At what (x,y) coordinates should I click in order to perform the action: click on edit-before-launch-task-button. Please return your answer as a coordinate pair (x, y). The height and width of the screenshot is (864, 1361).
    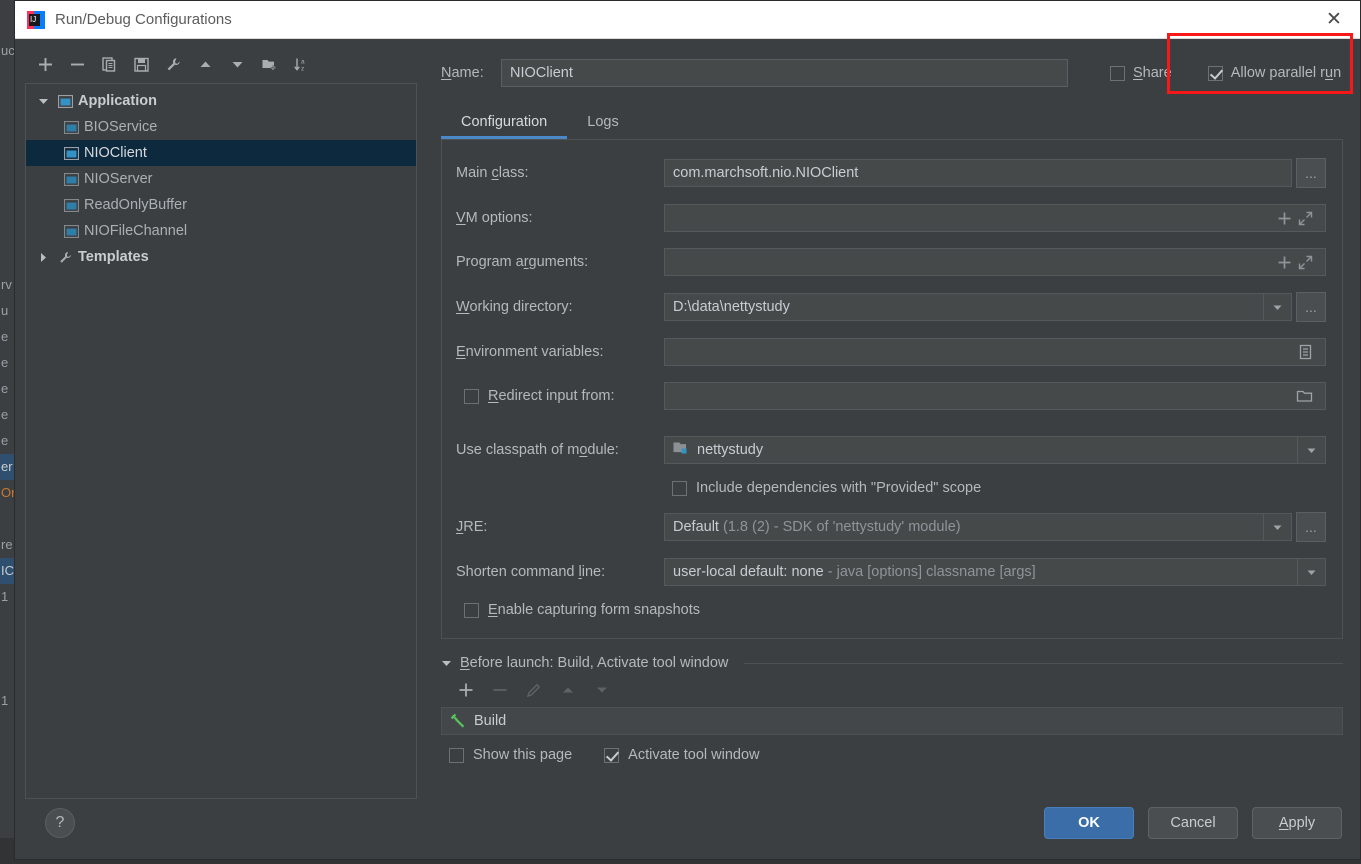
    Looking at the image, I should click on (534, 690).